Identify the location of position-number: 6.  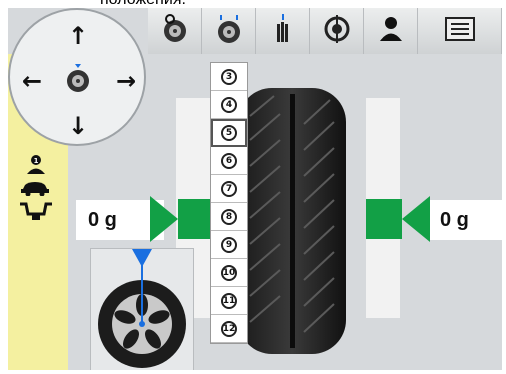
(229, 160).